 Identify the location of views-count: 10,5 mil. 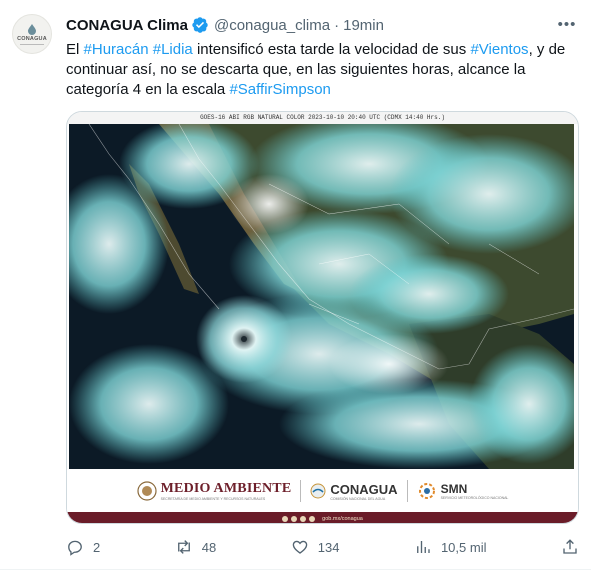
(463, 547).